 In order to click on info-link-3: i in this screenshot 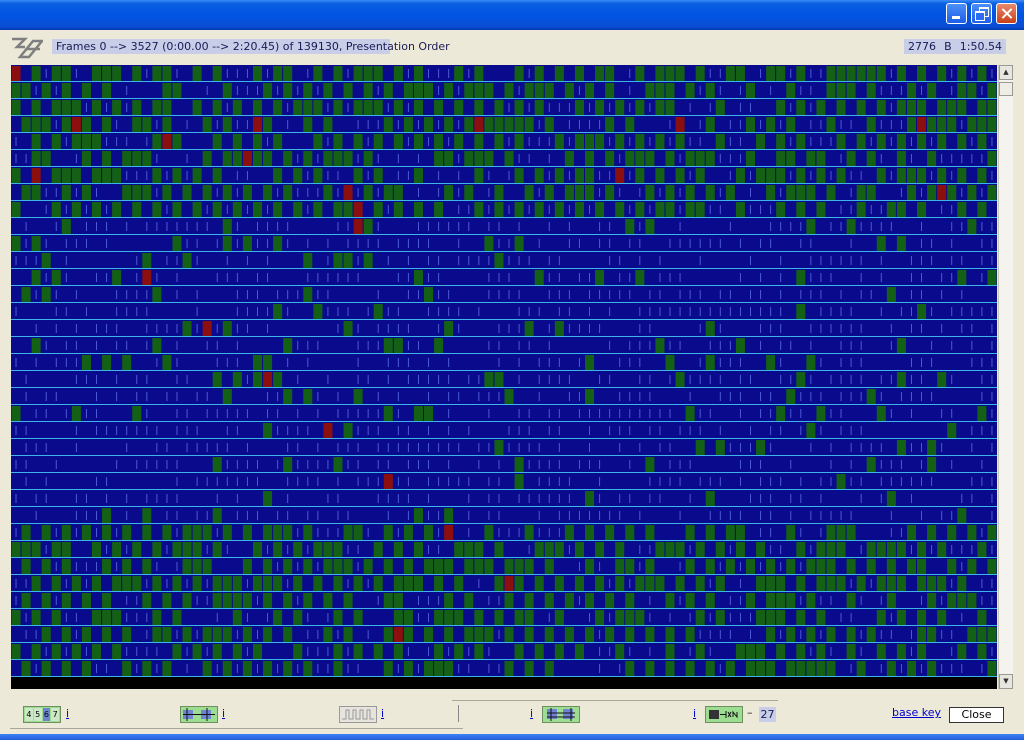, I will do `click(382, 713)`.